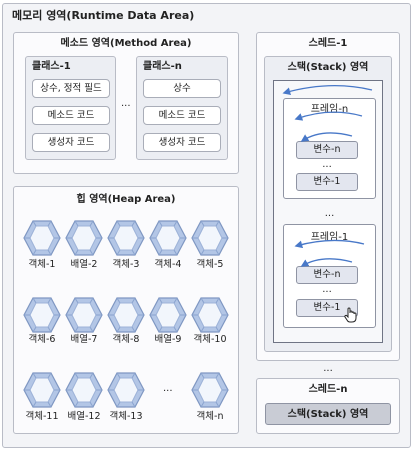 The height and width of the screenshot is (450, 413). What do you see at coordinates (327, 90) in the screenshot?
I see `arrow-stack-top` at bounding box center [327, 90].